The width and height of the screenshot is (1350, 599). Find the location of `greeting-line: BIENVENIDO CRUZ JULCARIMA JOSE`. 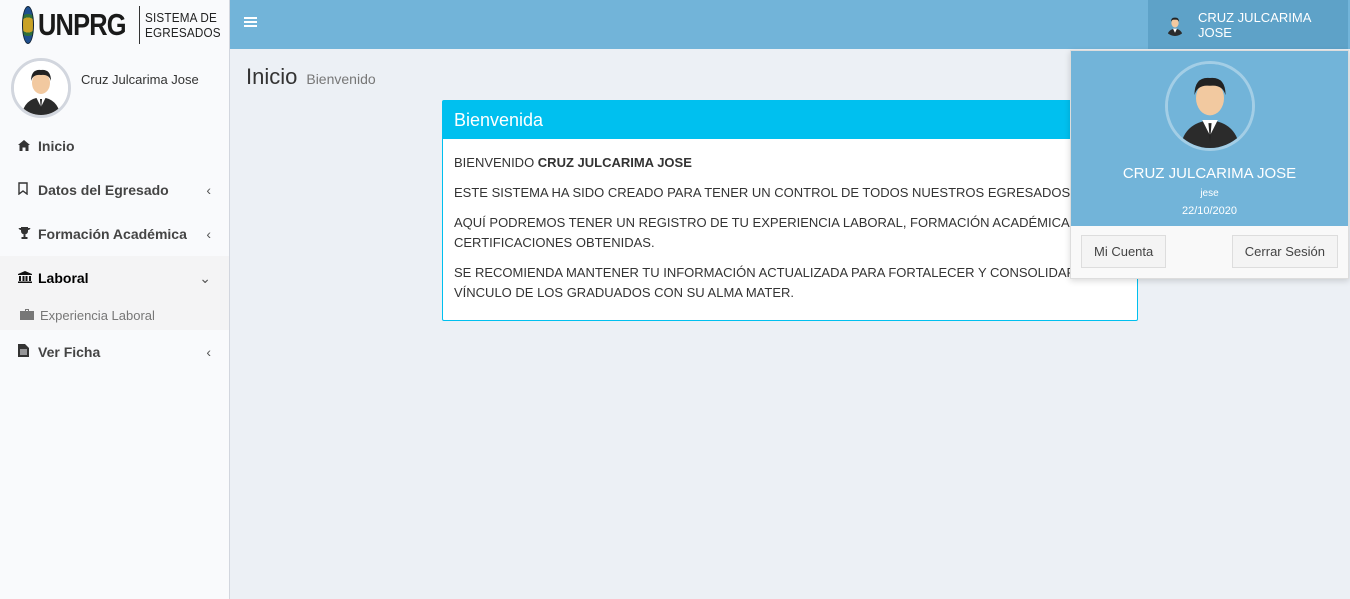

greeting-line: BIENVENIDO CRUZ JULCARIMA JOSE is located at coordinates (790, 163).